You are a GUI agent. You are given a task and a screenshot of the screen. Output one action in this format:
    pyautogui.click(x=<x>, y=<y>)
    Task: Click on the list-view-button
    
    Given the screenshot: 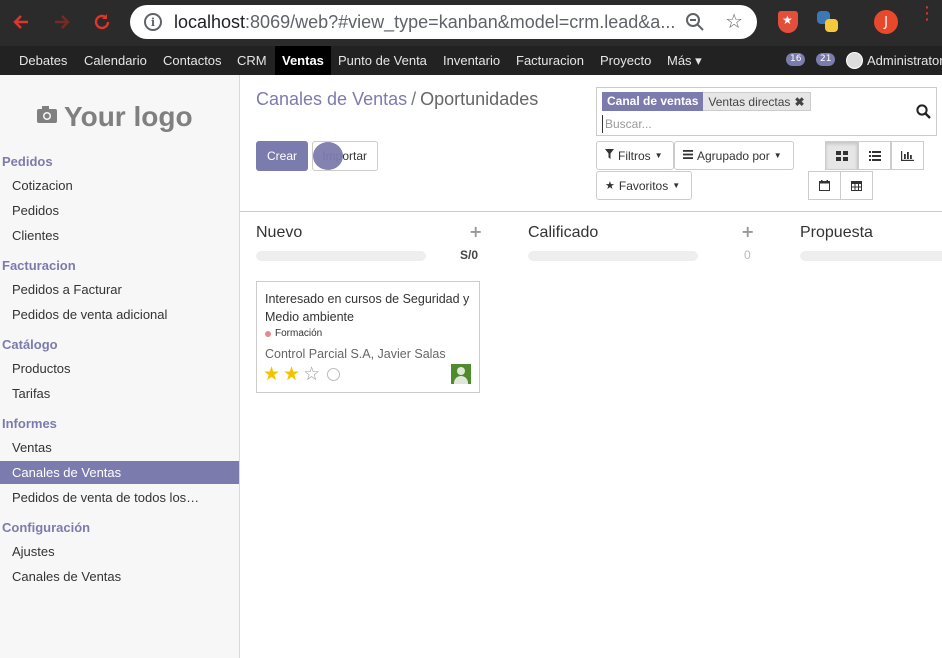 What is the action you would take?
    pyautogui.click(x=874, y=155)
    